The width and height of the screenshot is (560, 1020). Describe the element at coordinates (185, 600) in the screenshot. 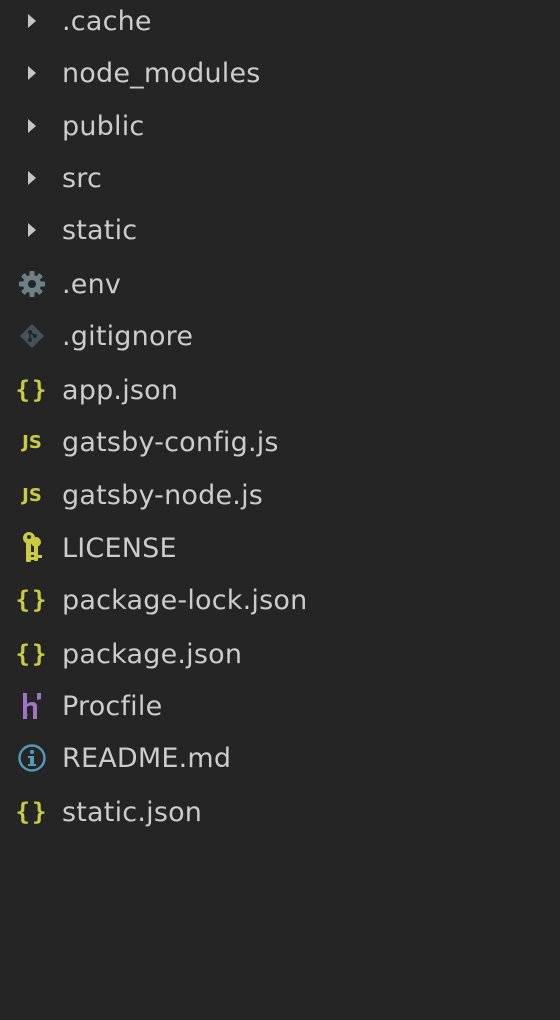

I see `file-label: package-lock.json` at that location.